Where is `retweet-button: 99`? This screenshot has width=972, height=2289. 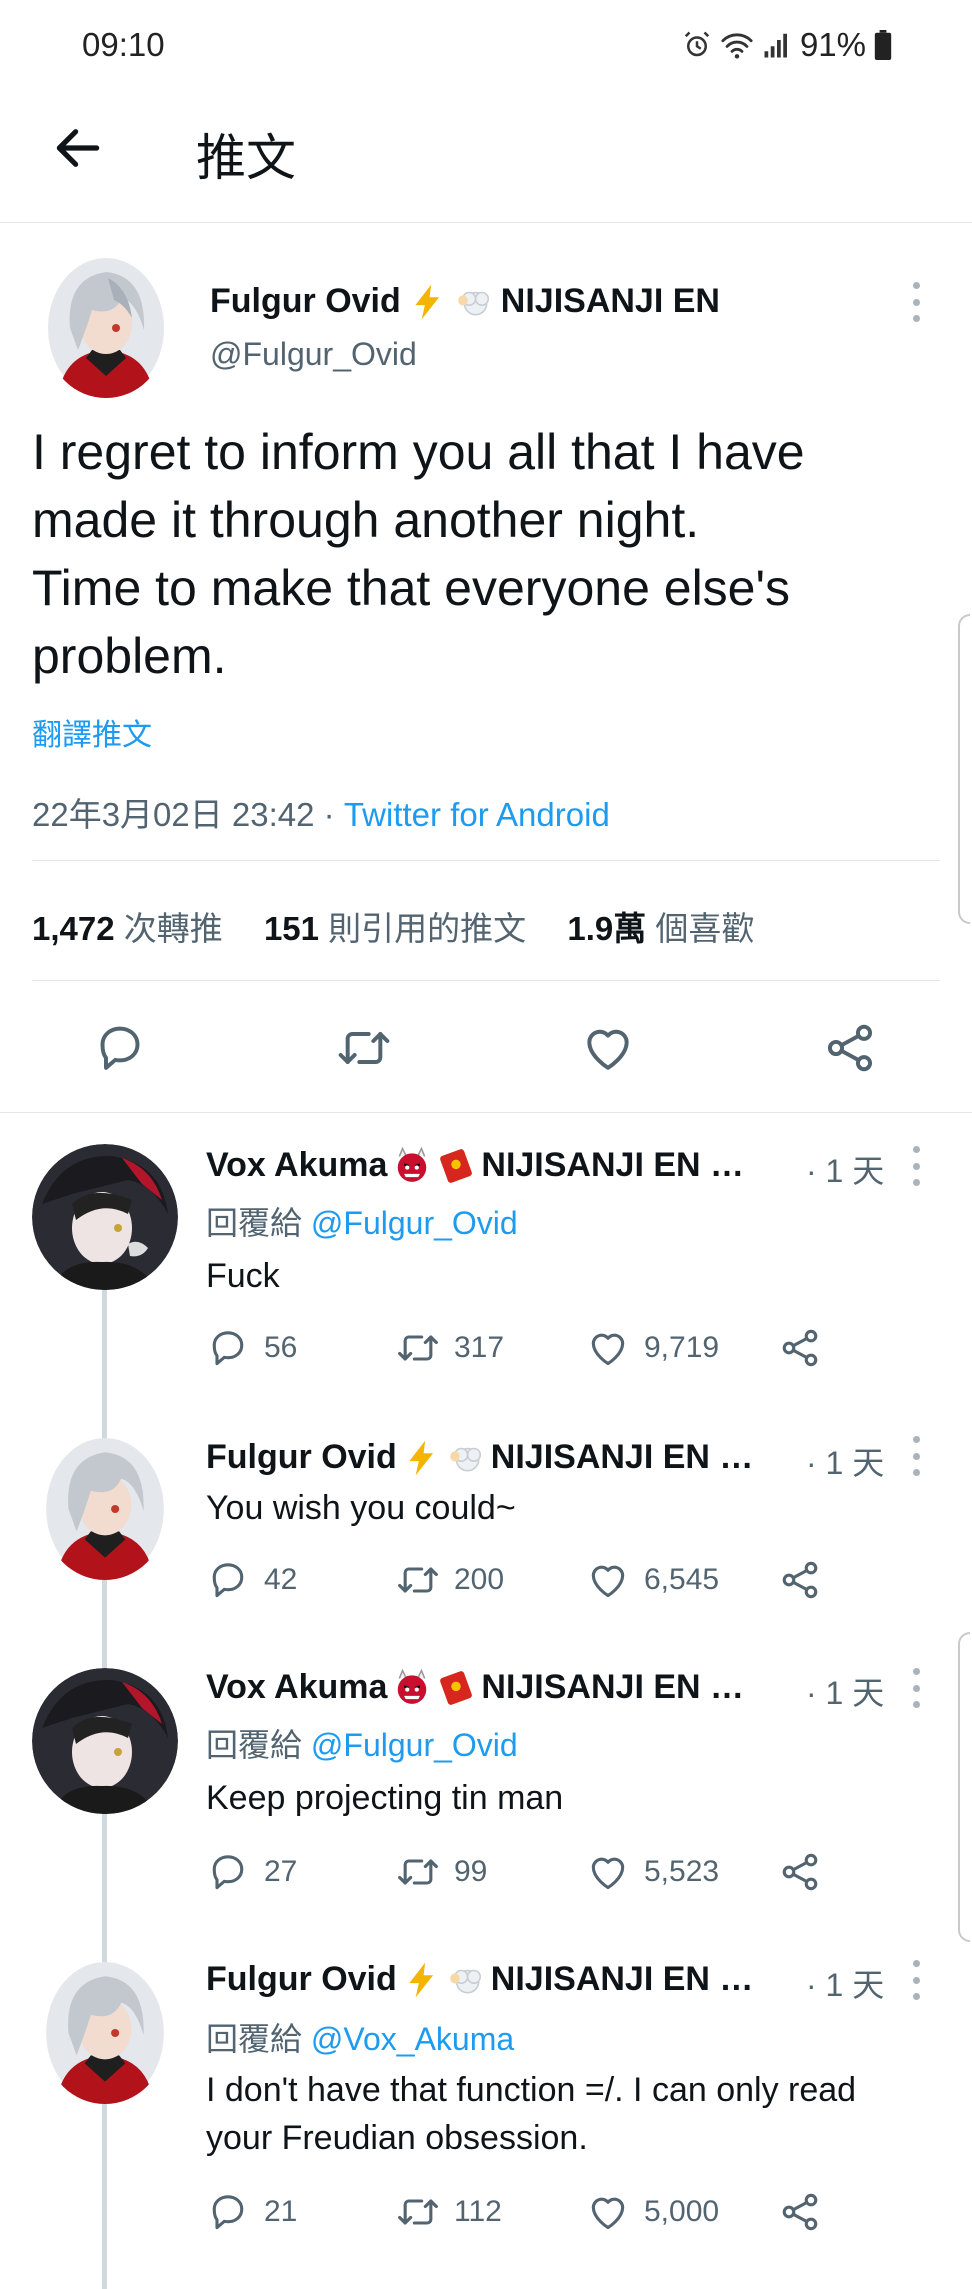 retweet-button: 99 is located at coordinates (441, 1872).